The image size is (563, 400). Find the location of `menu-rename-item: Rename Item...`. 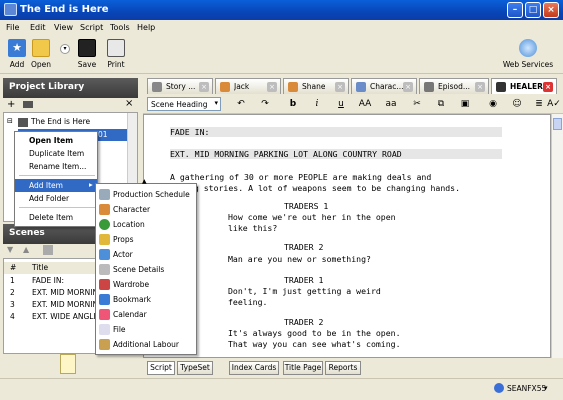

menu-rename-item: Rename Item... is located at coordinates (56, 166).